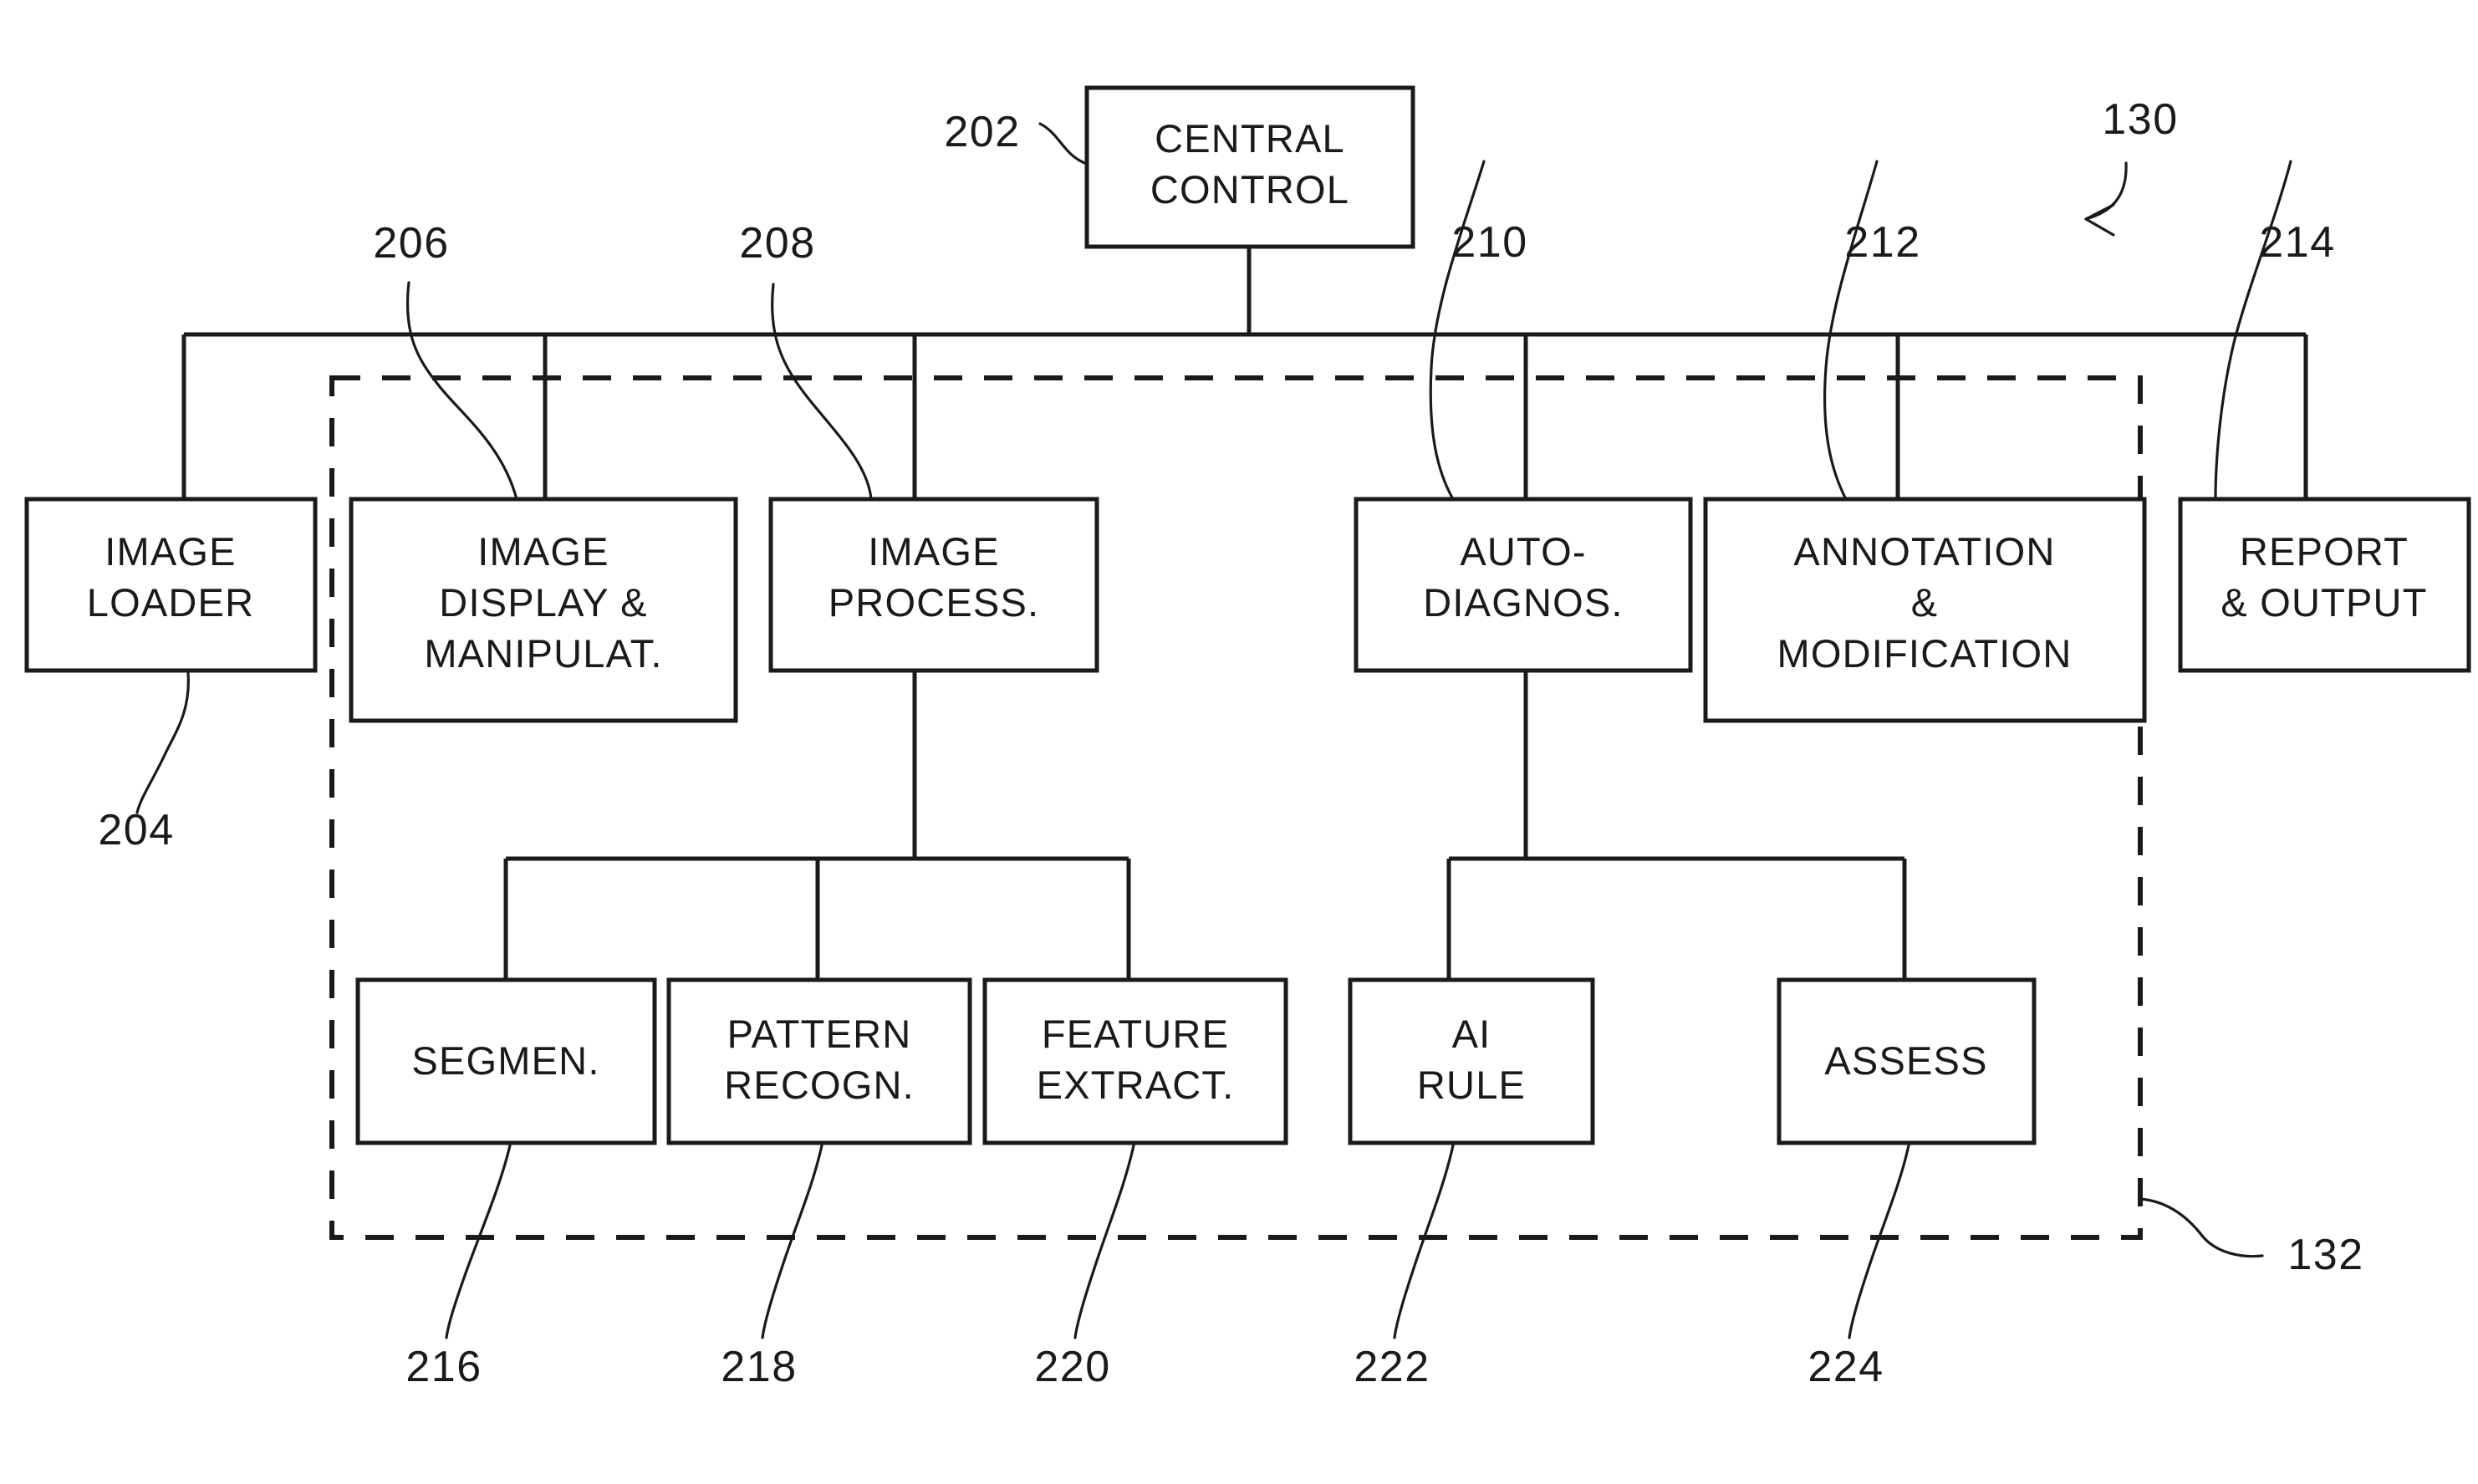 The width and height of the screenshot is (2478, 1484). I want to click on label-auto-diagnosis-line2: DIAGNOS., so click(1523, 602).